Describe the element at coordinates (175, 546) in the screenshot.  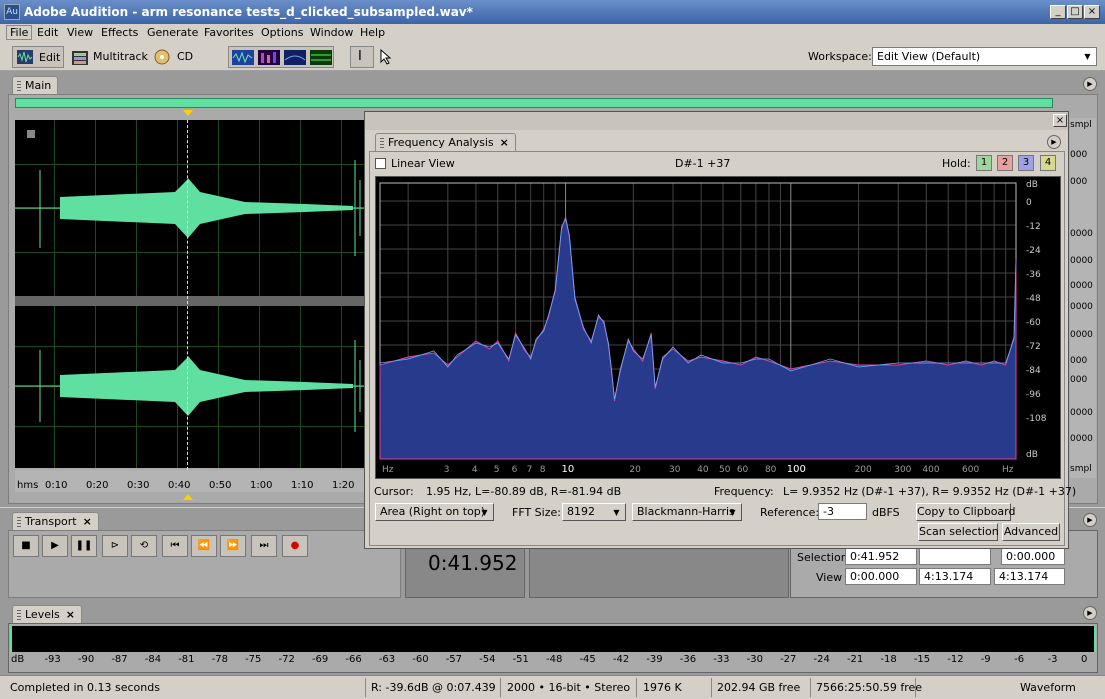
I see `go-to-start-button: ⏮` at that location.